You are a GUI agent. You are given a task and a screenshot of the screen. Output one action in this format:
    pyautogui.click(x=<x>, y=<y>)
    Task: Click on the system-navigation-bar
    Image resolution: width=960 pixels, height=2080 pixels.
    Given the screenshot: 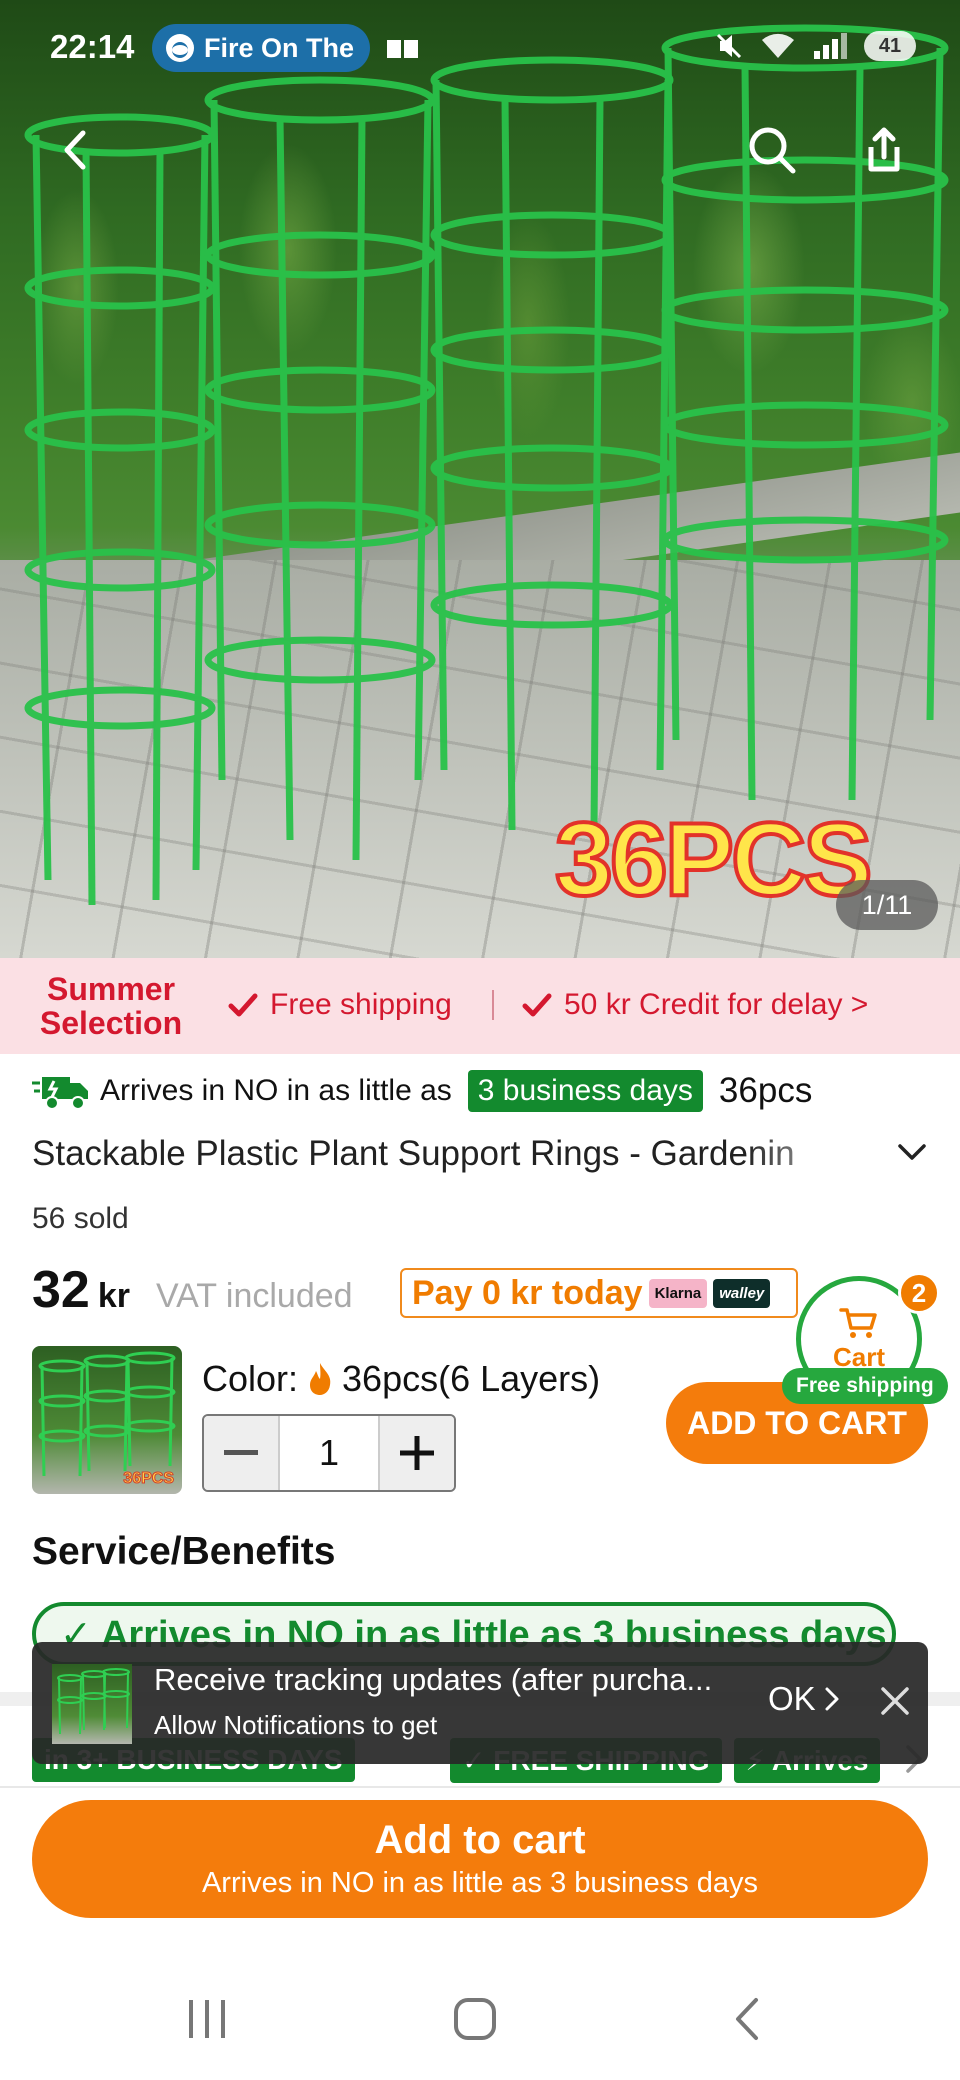 What is the action you would take?
    pyautogui.click(x=480, y=2020)
    